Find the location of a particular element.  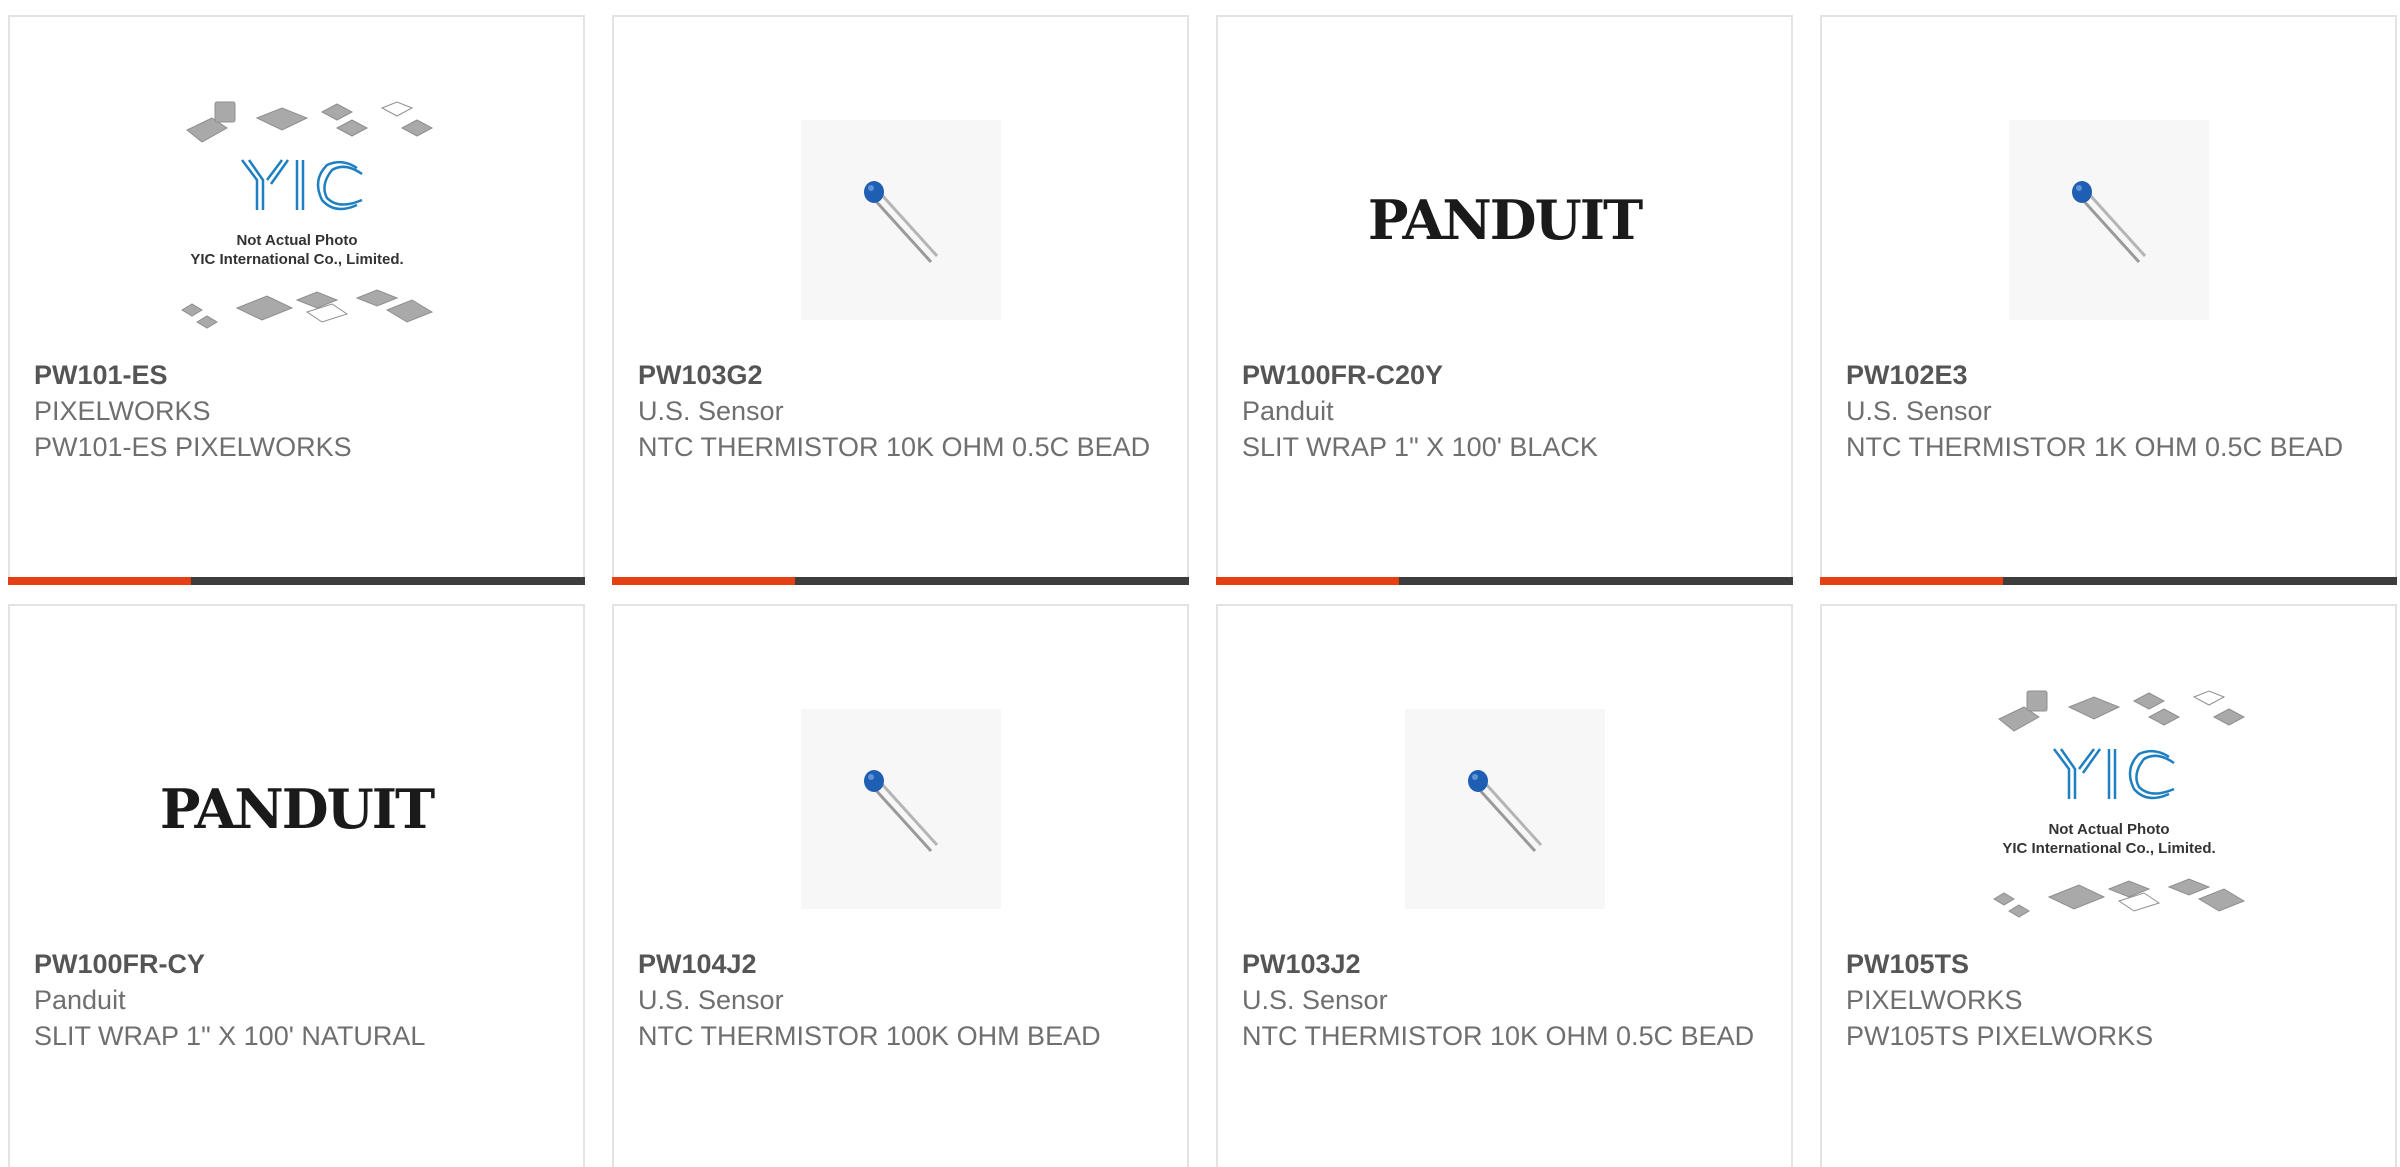

part-number: PW103J2 is located at coordinates (1506, 964).